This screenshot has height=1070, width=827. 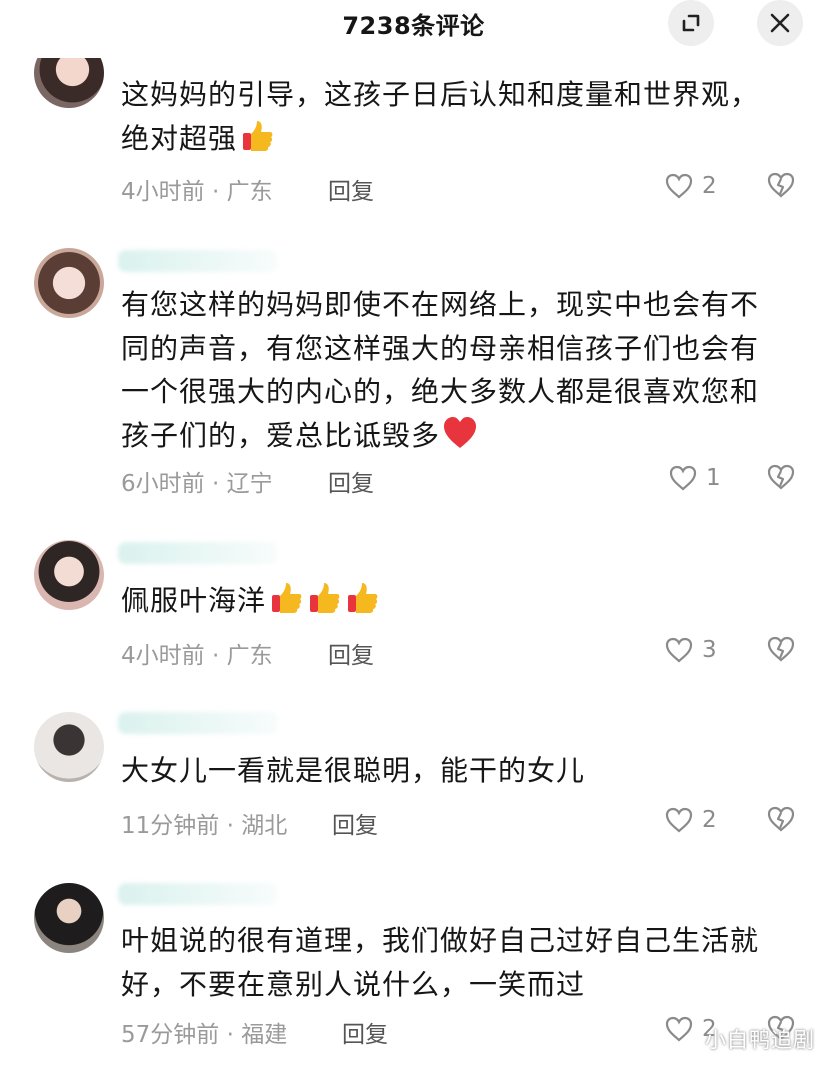 I want to click on comment-meta: 57分钟前 · 福建, so click(x=204, y=1035).